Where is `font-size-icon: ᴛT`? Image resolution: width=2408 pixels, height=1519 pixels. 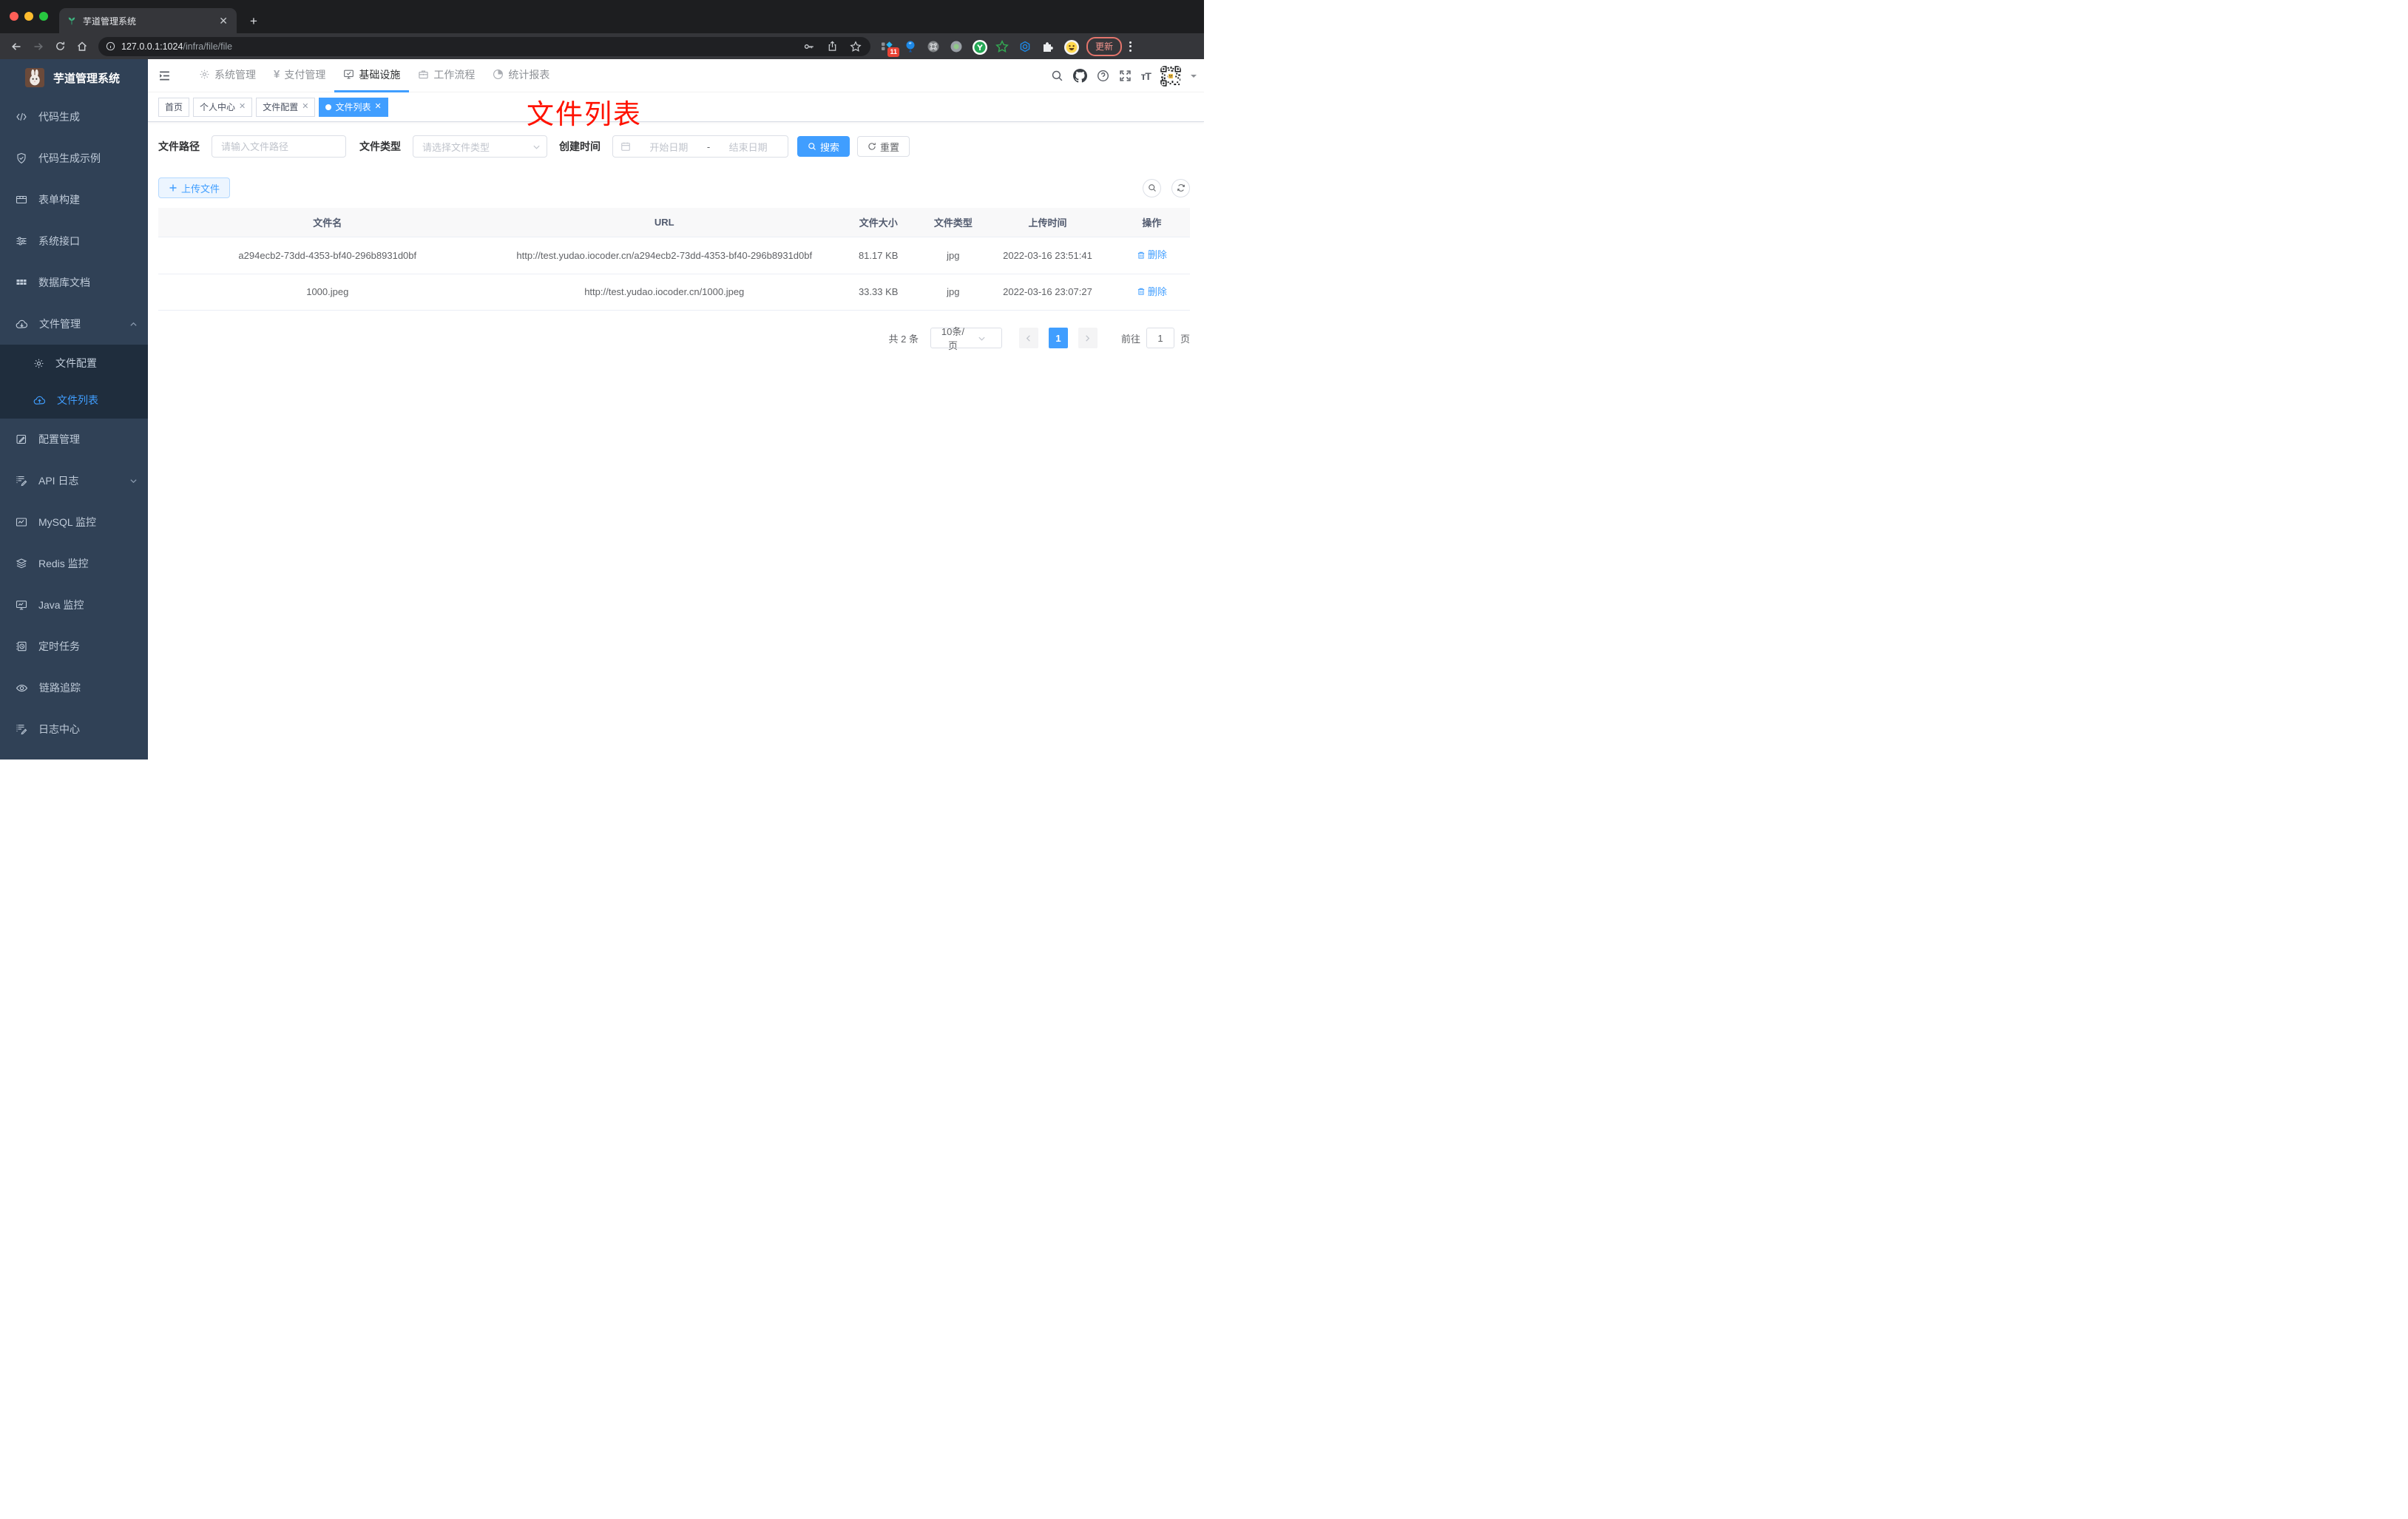
font-size-icon: ᴛT is located at coordinates (1146, 76).